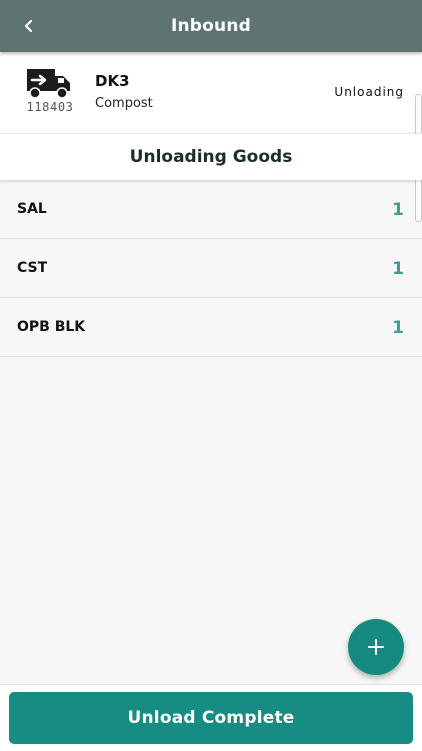 The width and height of the screenshot is (422, 751). I want to click on add-goods-button, so click(376, 647).